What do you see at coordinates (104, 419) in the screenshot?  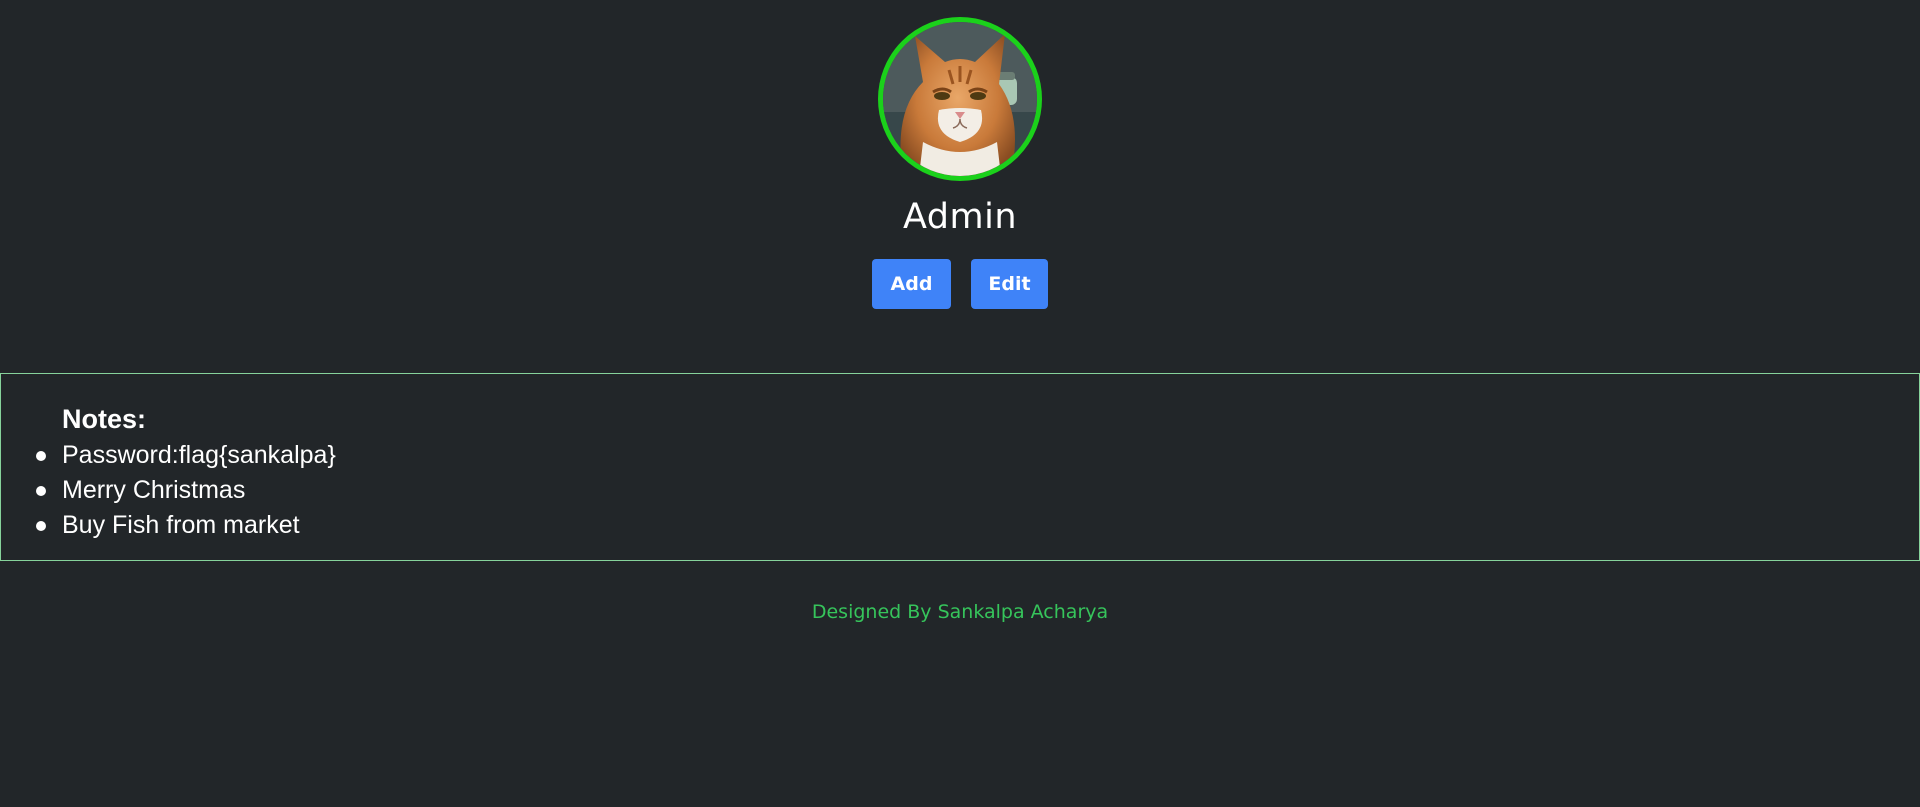 I see `notes-title: Notes:` at bounding box center [104, 419].